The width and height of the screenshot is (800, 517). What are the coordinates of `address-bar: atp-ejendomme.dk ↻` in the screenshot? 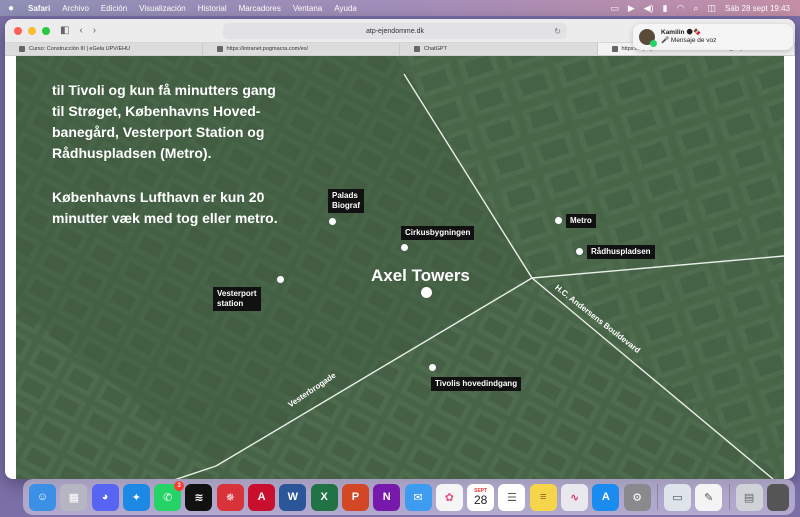 It's located at (395, 31).